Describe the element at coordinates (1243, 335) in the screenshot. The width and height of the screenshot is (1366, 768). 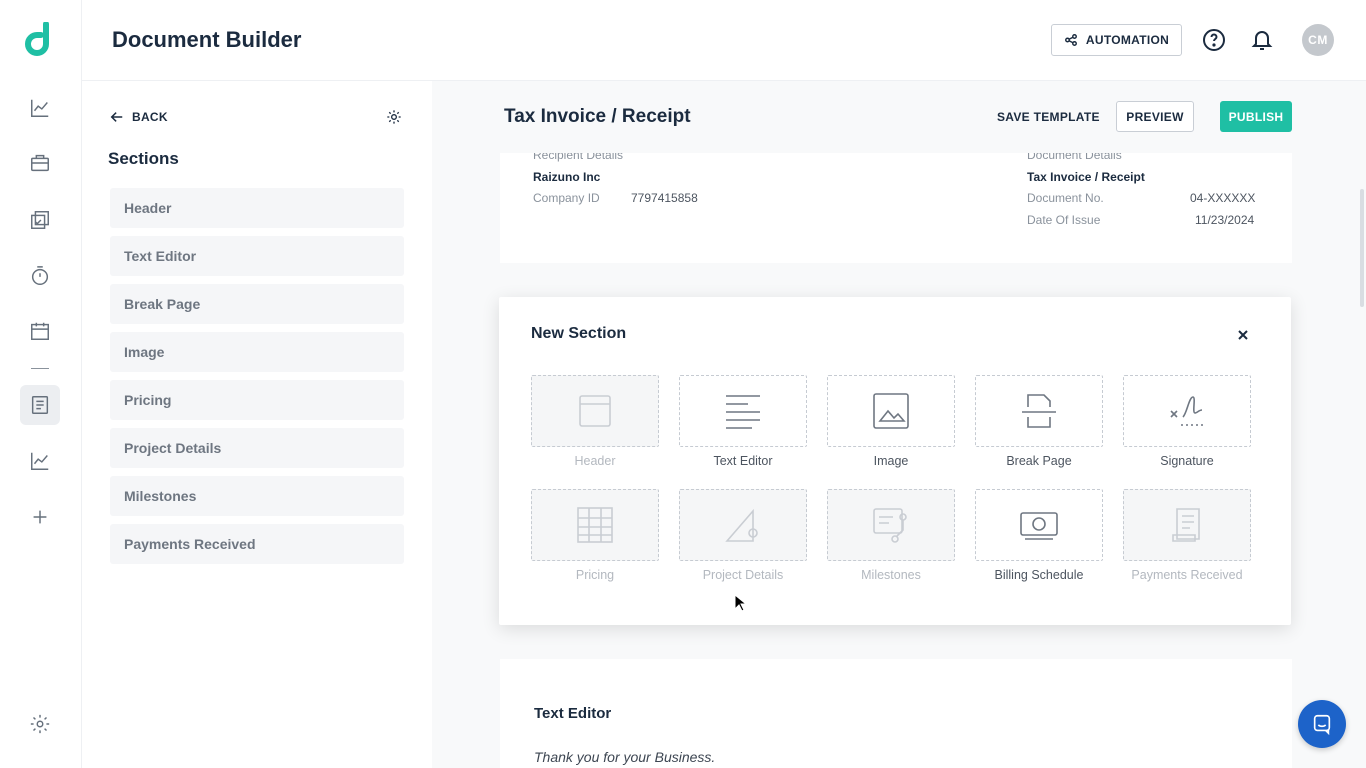
I see `close-icon` at that location.